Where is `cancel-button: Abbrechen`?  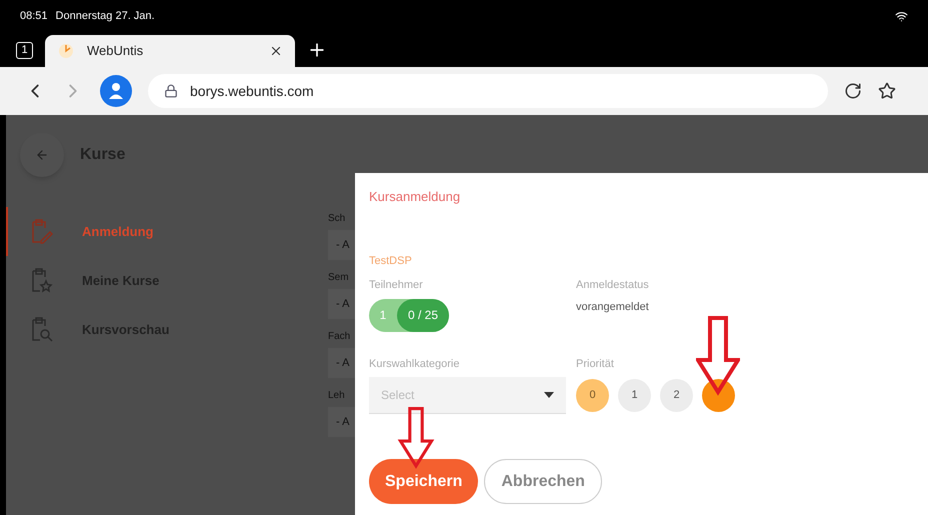
cancel-button: Abbrechen is located at coordinates (543, 481).